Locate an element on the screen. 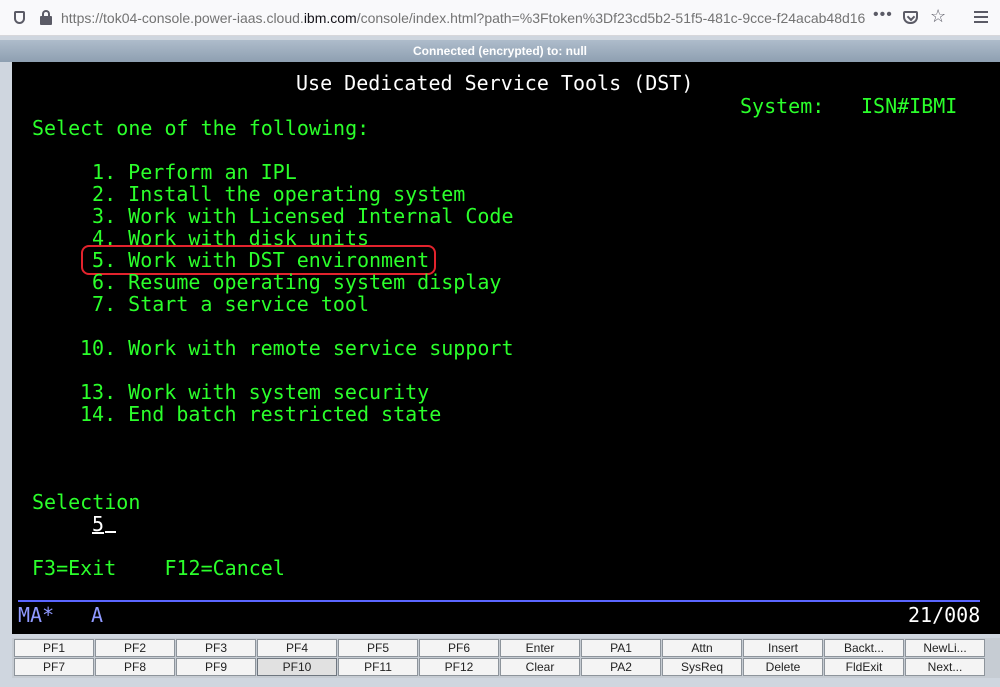  menu-option-2: 2. Install the operating system is located at coordinates (272, 194).